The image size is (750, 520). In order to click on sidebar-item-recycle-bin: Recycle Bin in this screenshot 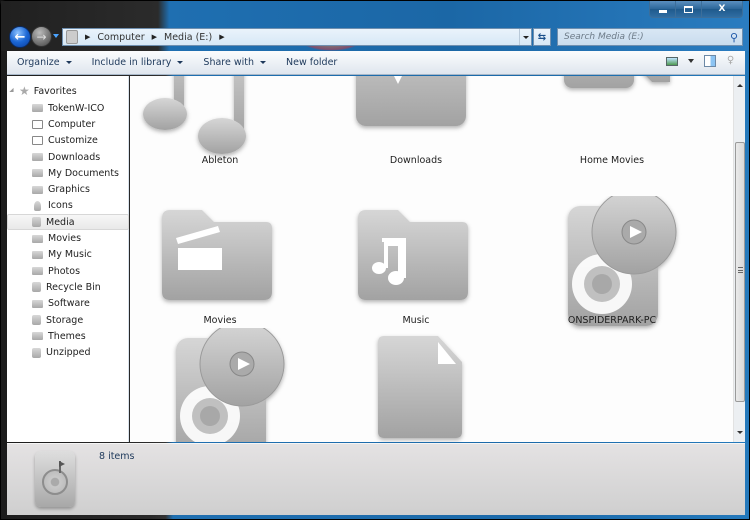, I will do `click(68, 287)`.